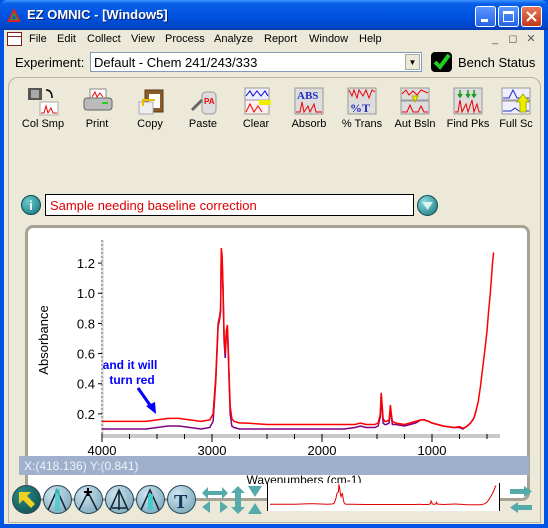 Image resolution: width=548 pixels, height=528 pixels. I want to click on info-icon: i, so click(31, 205).